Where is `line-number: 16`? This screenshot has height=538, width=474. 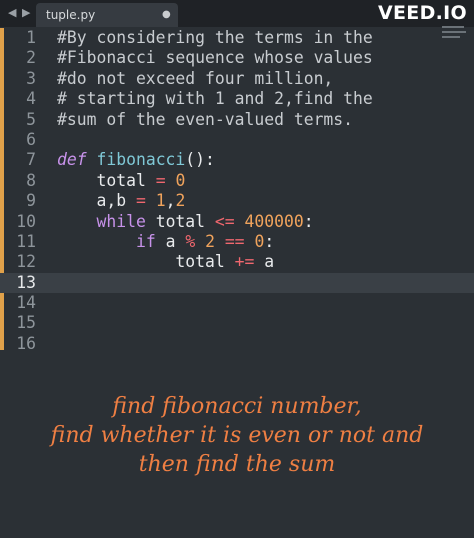
line-number: 16 is located at coordinates (26, 343).